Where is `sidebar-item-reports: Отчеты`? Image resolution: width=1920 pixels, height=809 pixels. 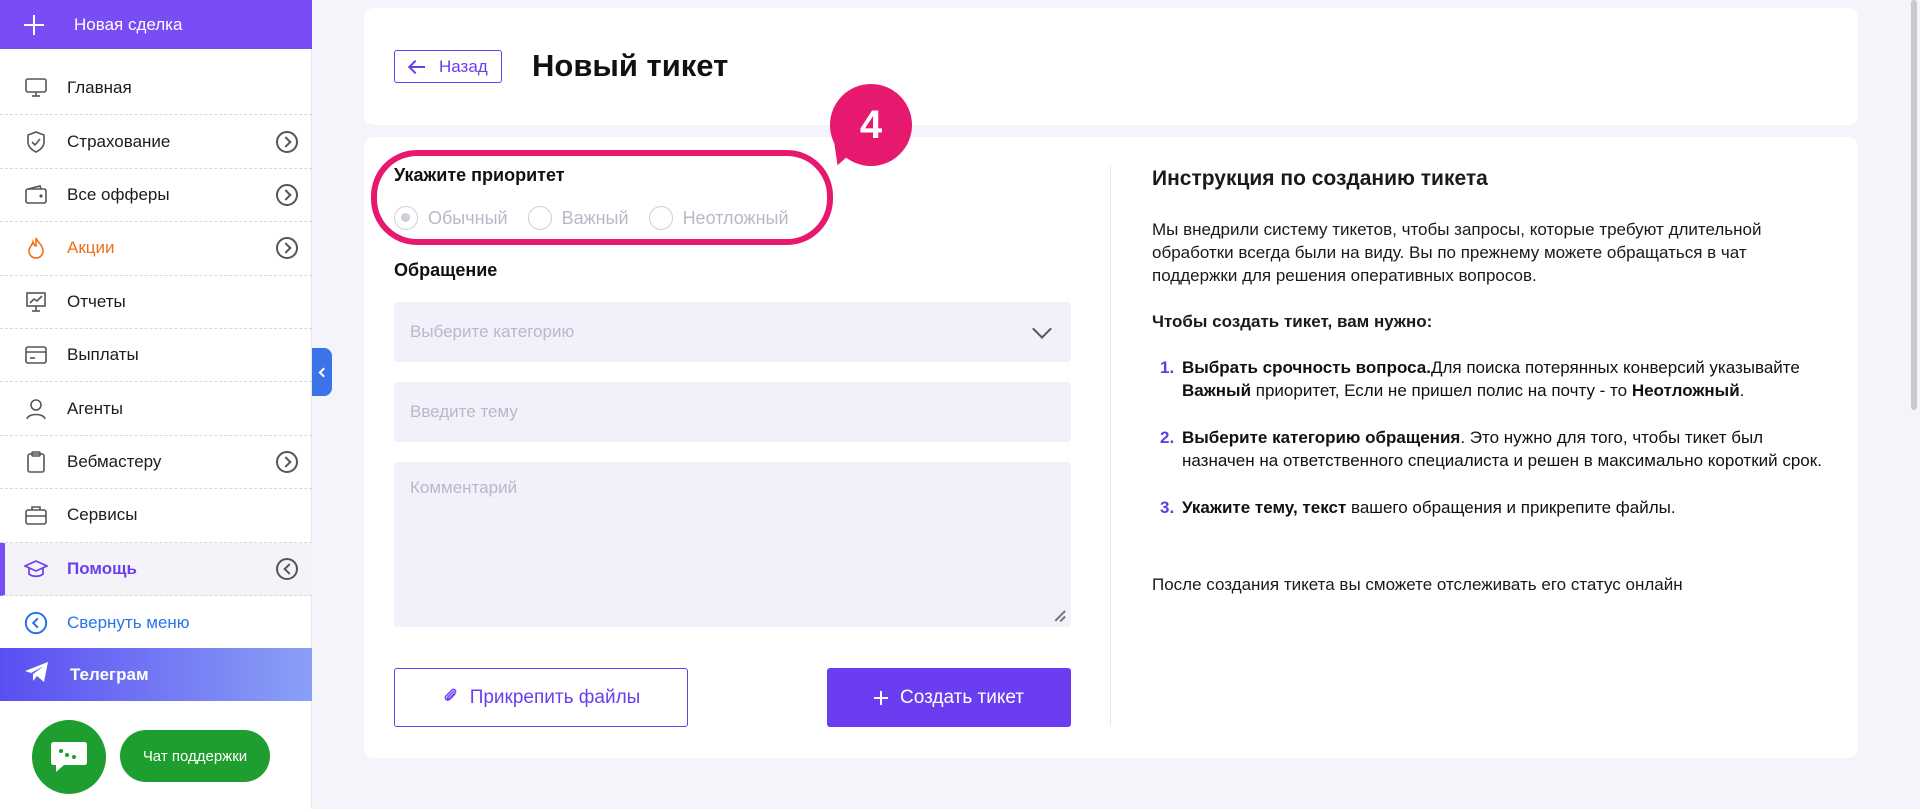 sidebar-item-reports: Отчеты is located at coordinates (156, 302).